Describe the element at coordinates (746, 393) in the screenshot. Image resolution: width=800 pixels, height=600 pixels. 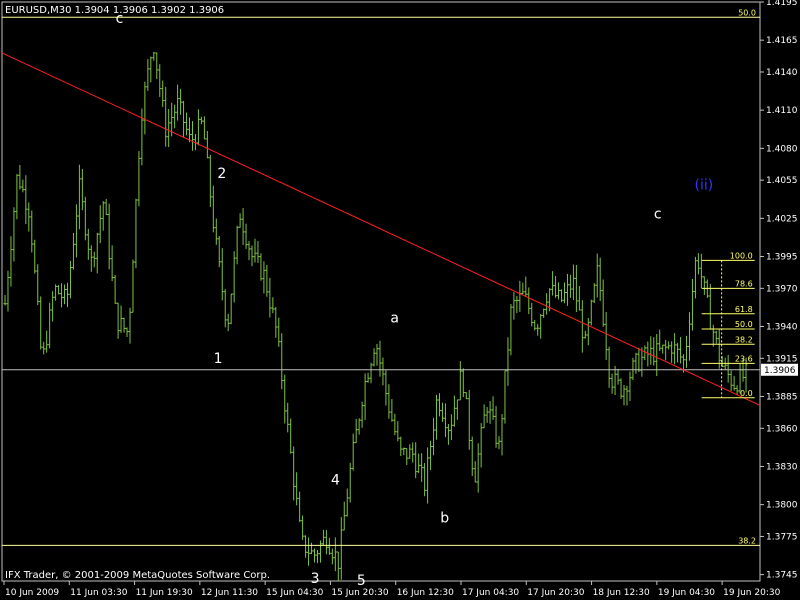
I see `fib-retracement-label: 0.0` at that location.